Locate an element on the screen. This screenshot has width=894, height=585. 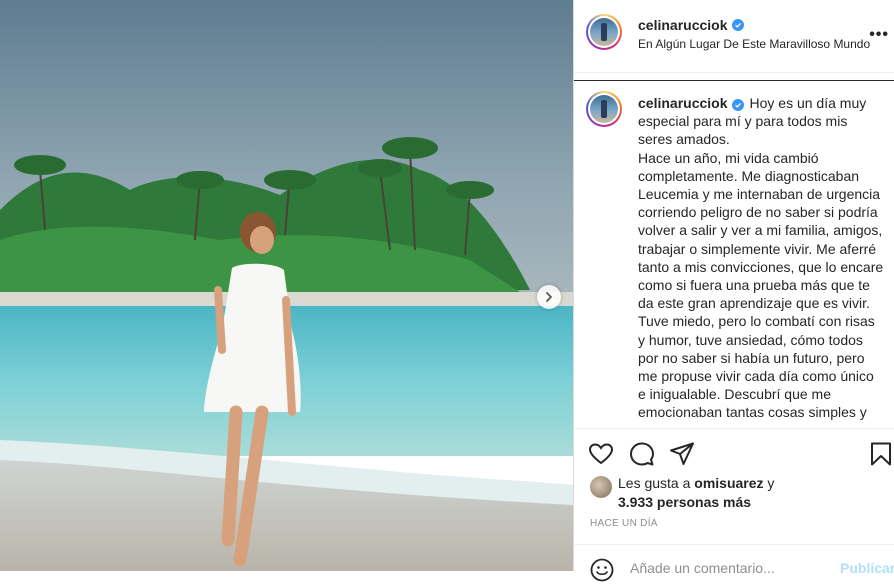
heart-icon is located at coordinates (601, 454).